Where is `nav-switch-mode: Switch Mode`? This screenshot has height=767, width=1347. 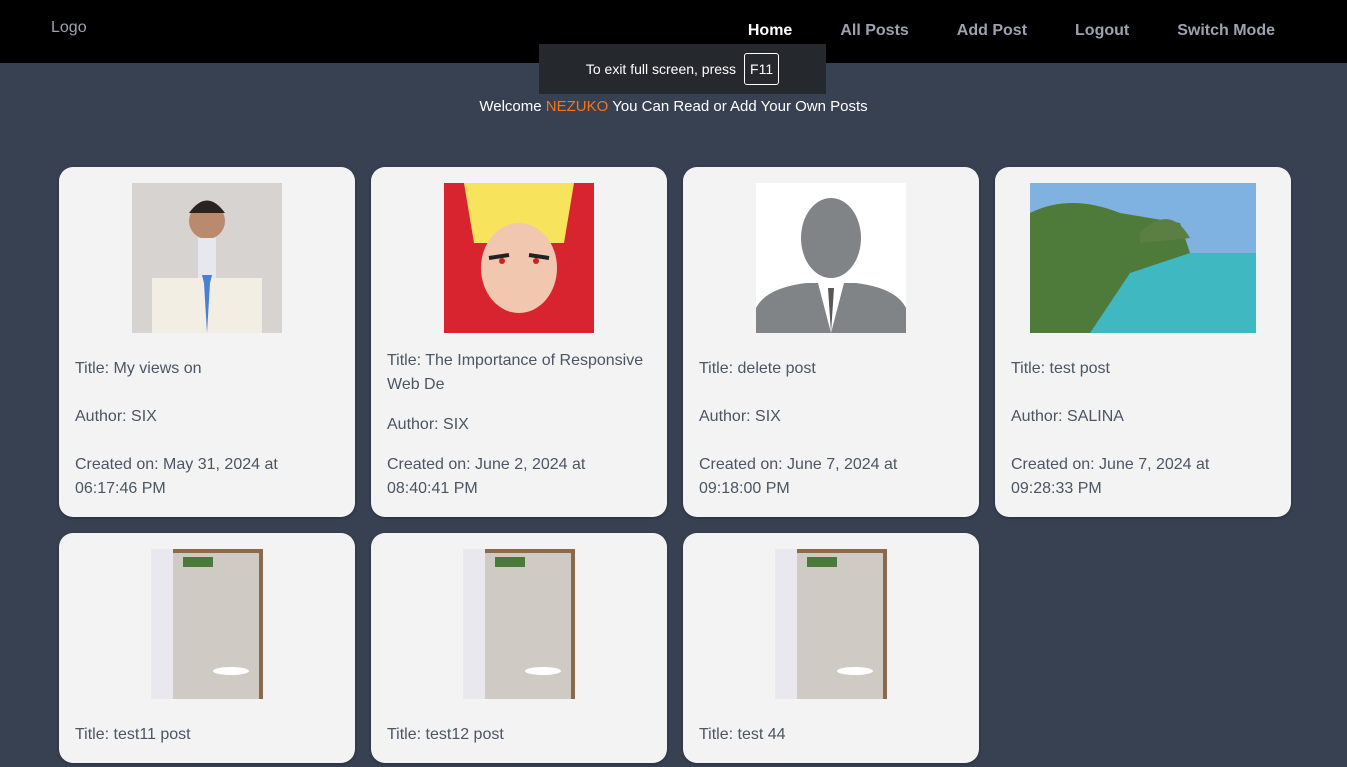 nav-switch-mode: Switch Mode is located at coordinates (1226, 31).